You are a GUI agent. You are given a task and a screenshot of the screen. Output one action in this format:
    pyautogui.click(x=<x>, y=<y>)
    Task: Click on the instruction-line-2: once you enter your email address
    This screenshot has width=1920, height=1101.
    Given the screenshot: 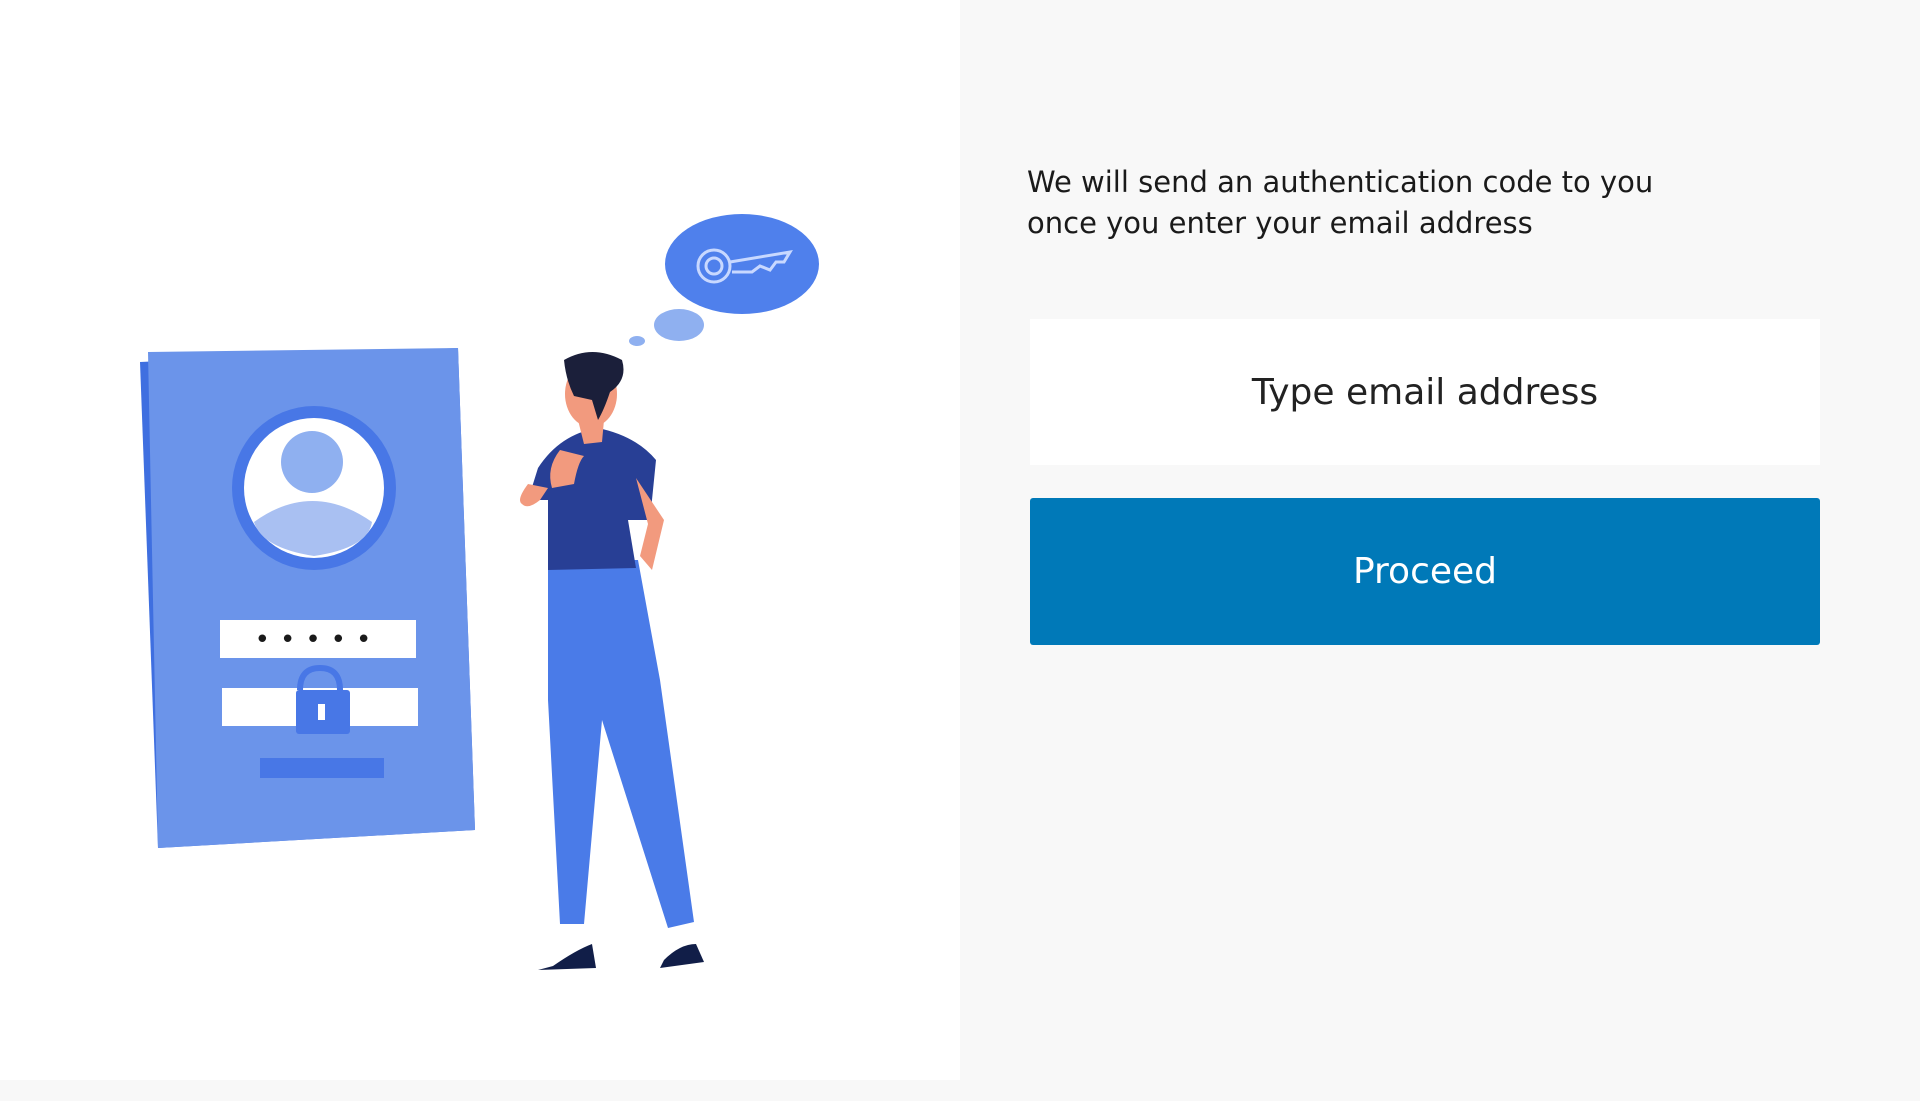 What is the action you would take?
    pyautogui.click(x=1280, y=223)
    